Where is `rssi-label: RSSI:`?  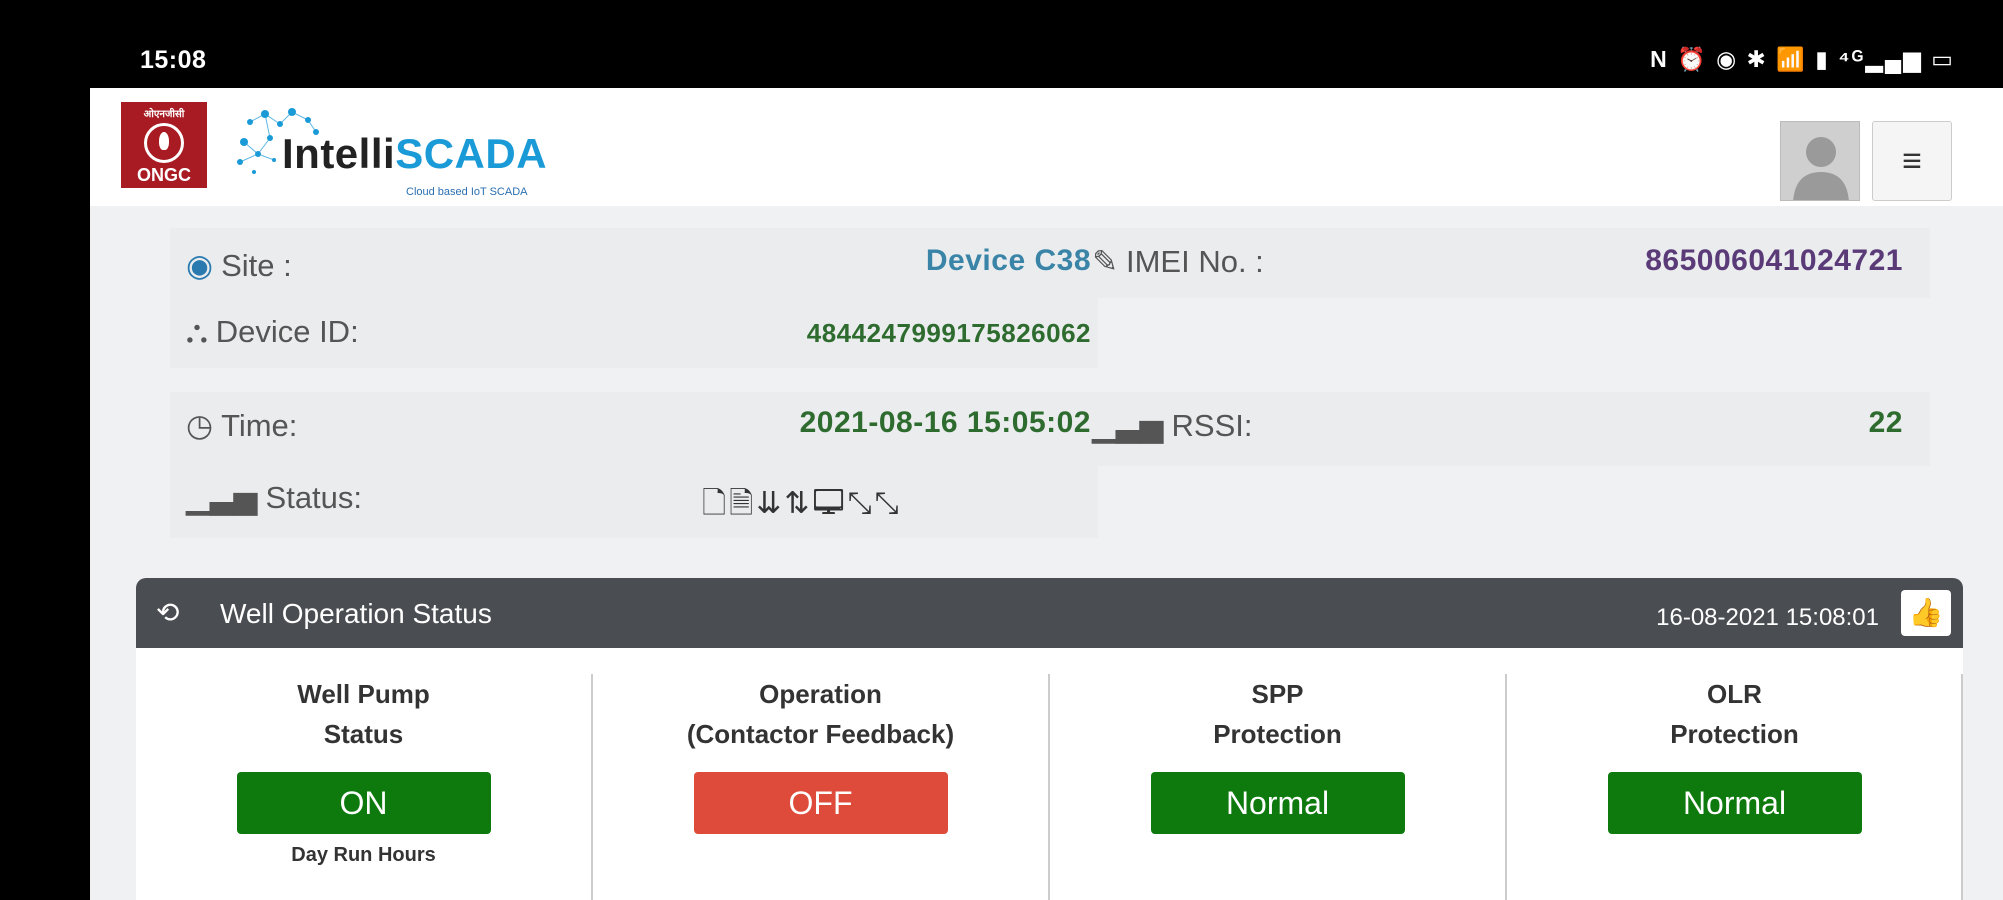
rssi-label: RSSI: is located at coordinates (1212, 425).